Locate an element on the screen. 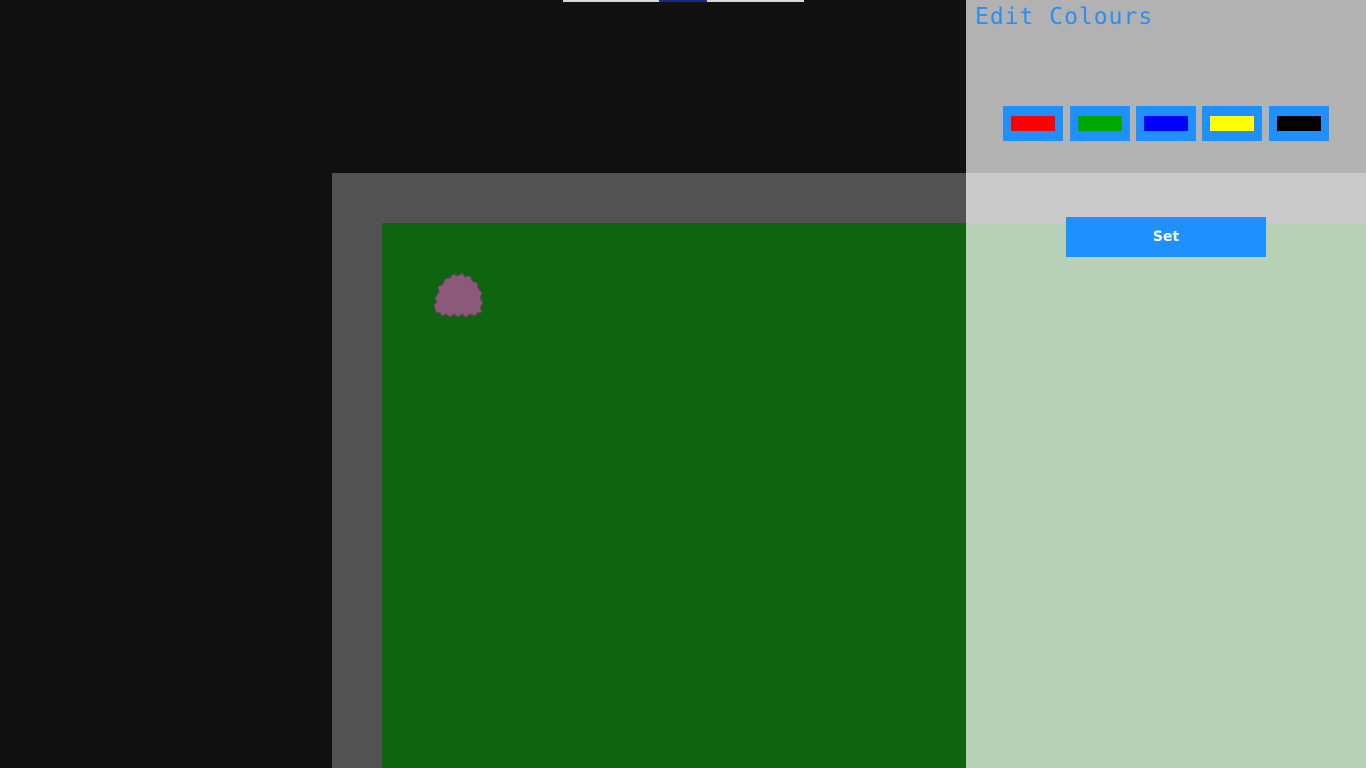 The image size is (1366, 768). swatch-yellow is located at coordinates (1232, 123).